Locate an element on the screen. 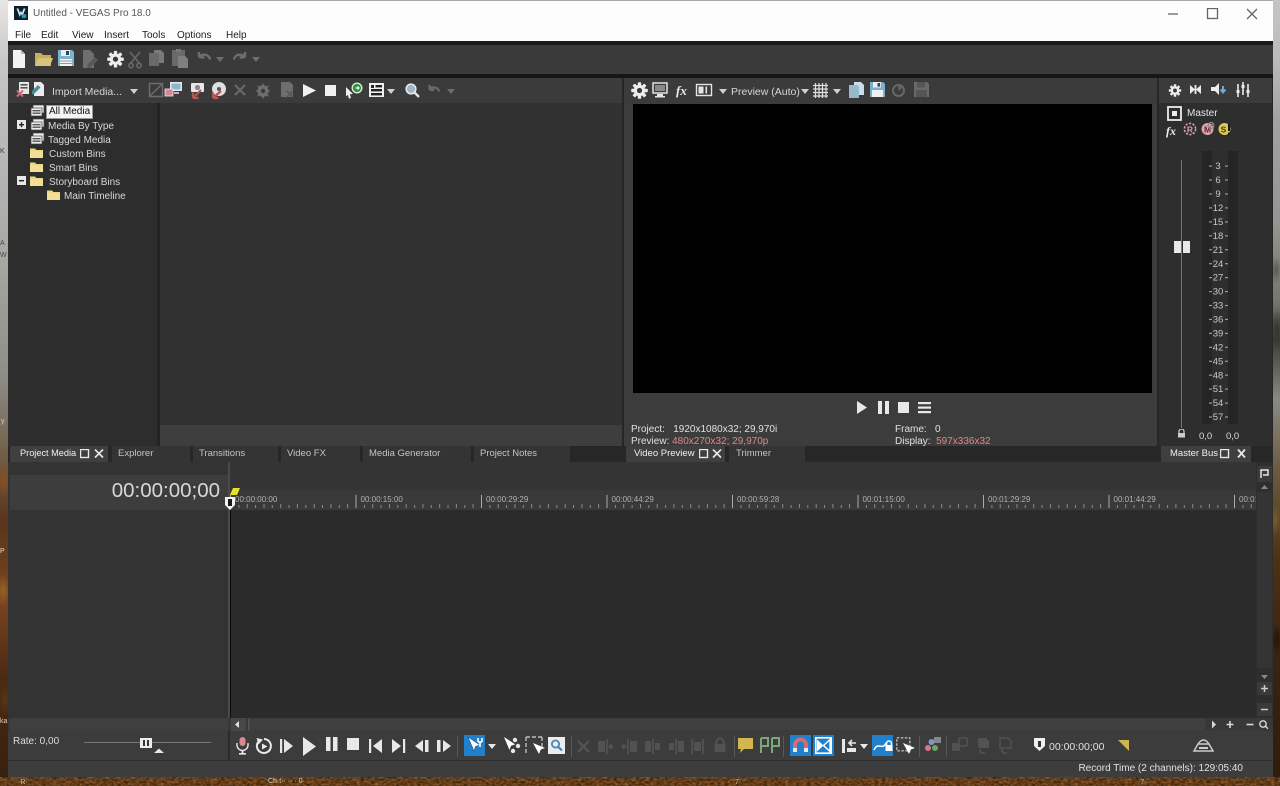  svg-text: 00:01:15:00 is located at coordinates (884, 499).